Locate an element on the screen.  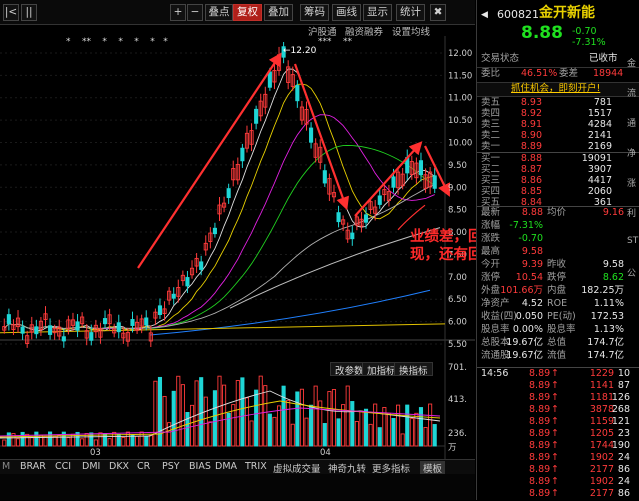
stats-button: 统计 is located at coordinates (410, 12).